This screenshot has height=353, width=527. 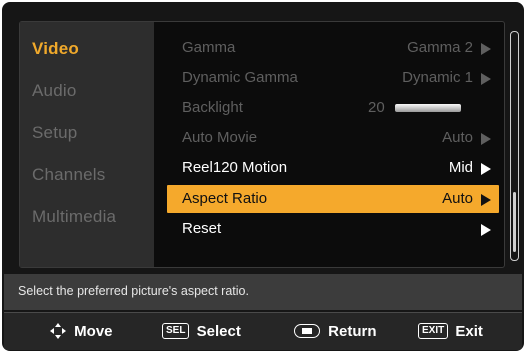 What do you see at coordinates (433, 331) in the screenshot?
I see `exit-key-icon: EXIT` at bounding box center [433, 331].